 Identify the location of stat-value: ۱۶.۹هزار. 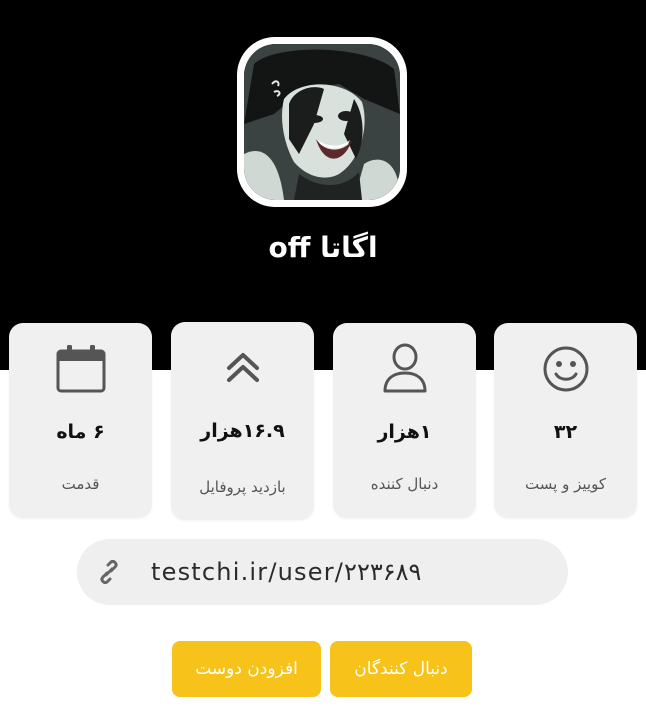
(242, 431).